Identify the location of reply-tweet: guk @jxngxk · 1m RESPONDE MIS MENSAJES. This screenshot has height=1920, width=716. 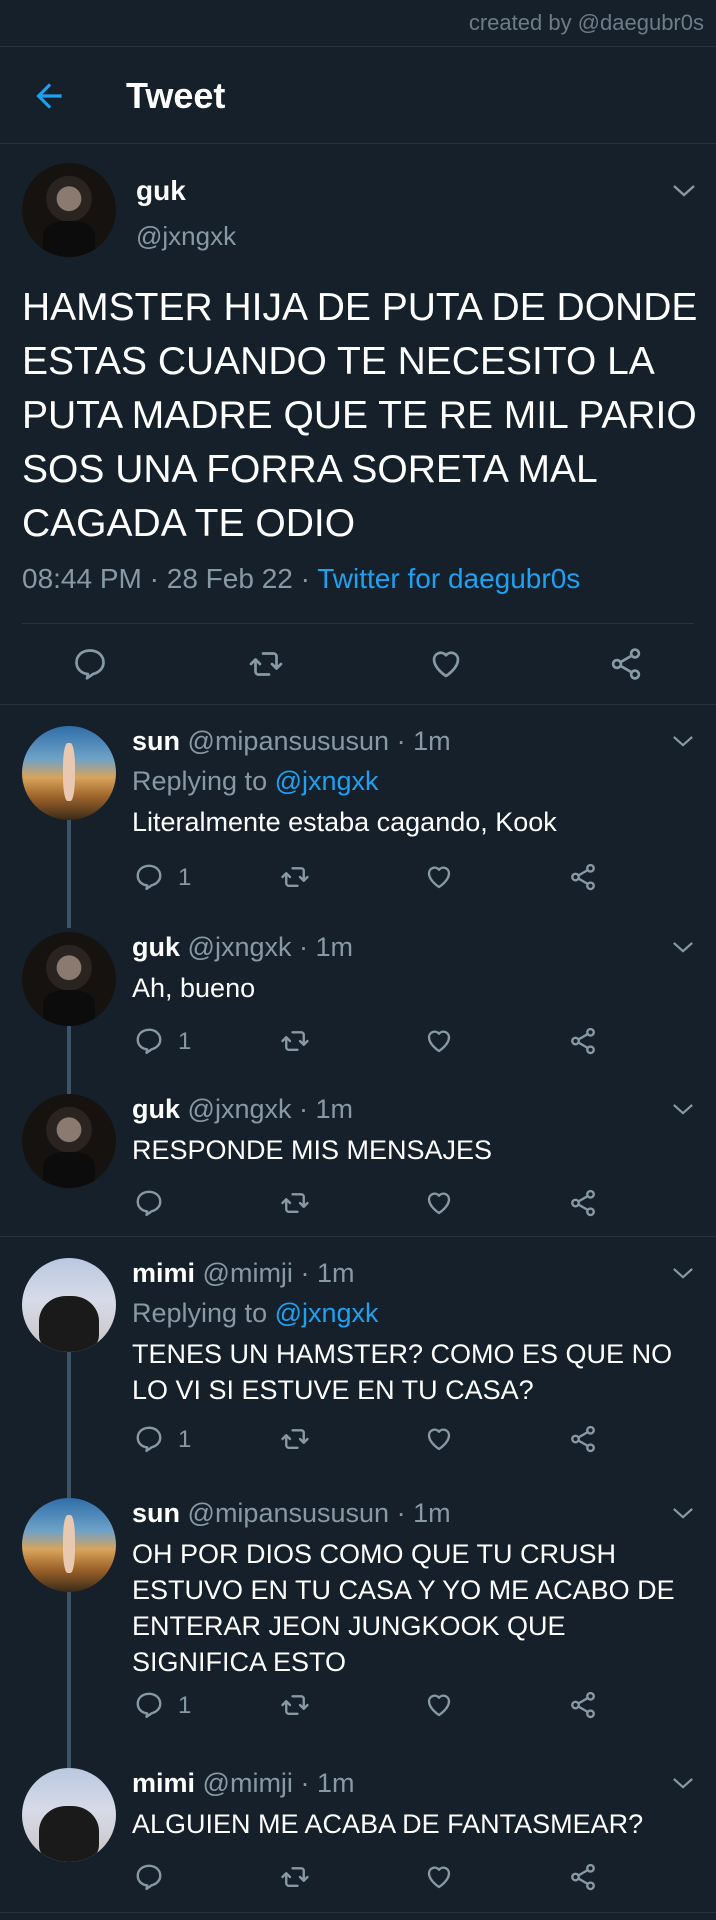
(358, 1162).